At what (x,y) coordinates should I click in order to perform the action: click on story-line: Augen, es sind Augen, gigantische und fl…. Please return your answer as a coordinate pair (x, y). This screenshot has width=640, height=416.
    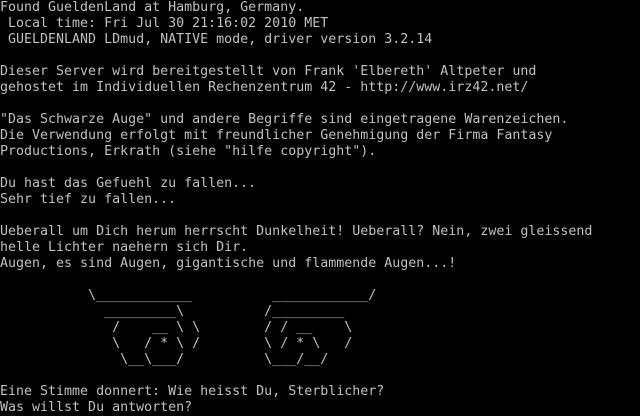
    Looking at the image, I should click on (228, 263).